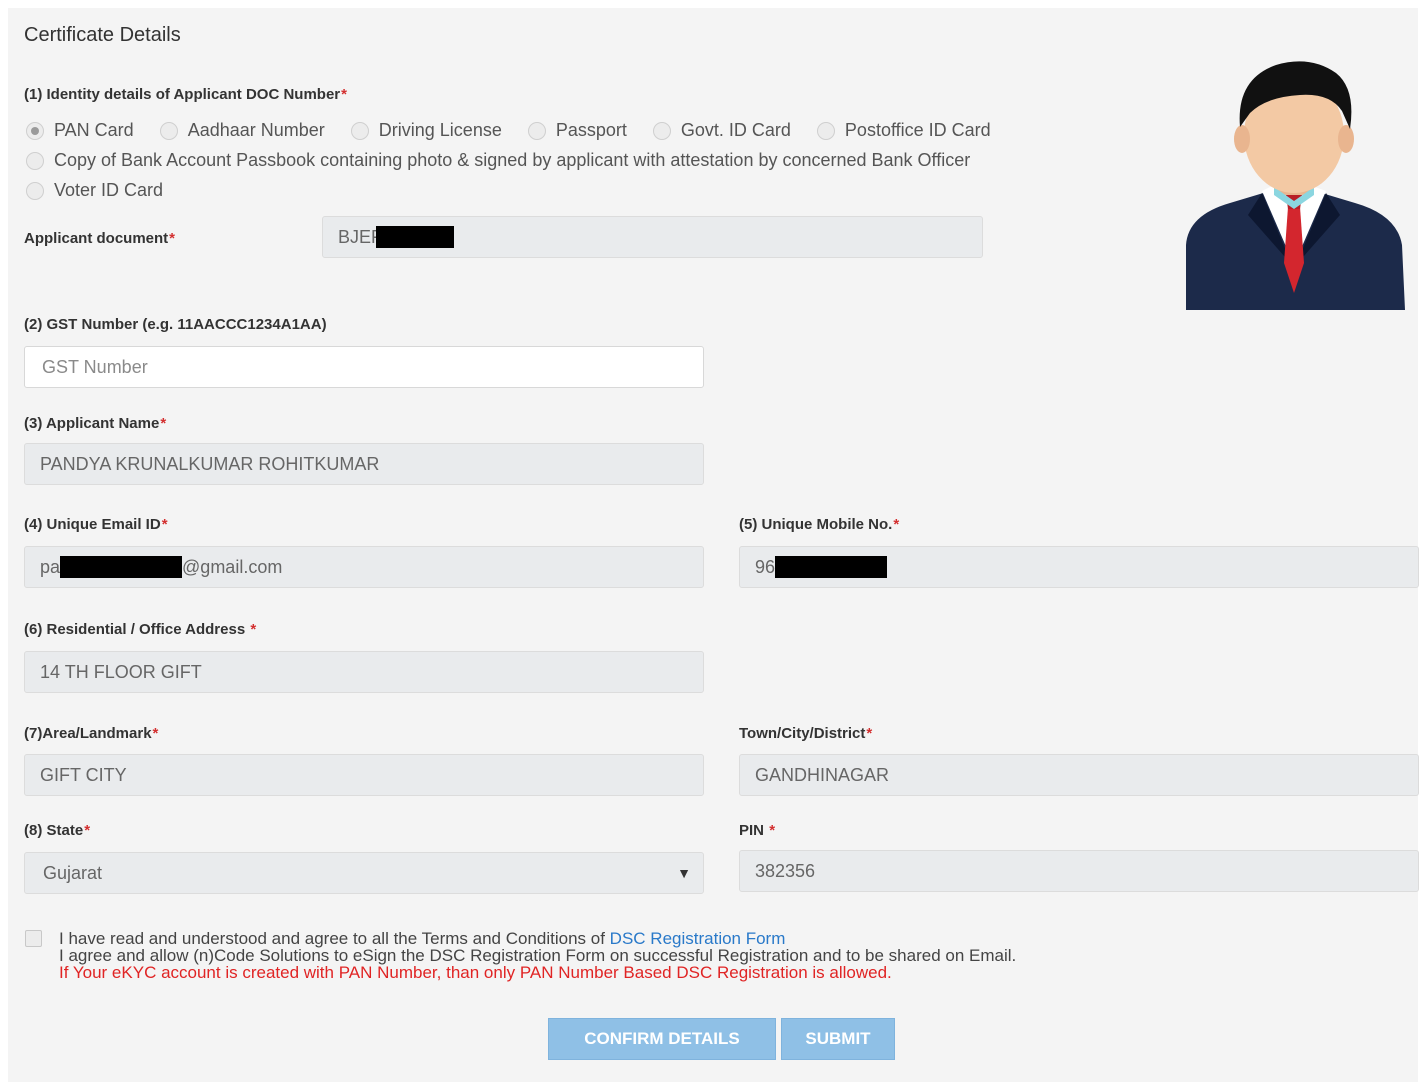 This screenshot has width=1424, height=1086. What do you see at coordinates (100, 238) in the screenshot?
I see `applicant-document-label: Applicant document*` at bounding box center [100, 238].